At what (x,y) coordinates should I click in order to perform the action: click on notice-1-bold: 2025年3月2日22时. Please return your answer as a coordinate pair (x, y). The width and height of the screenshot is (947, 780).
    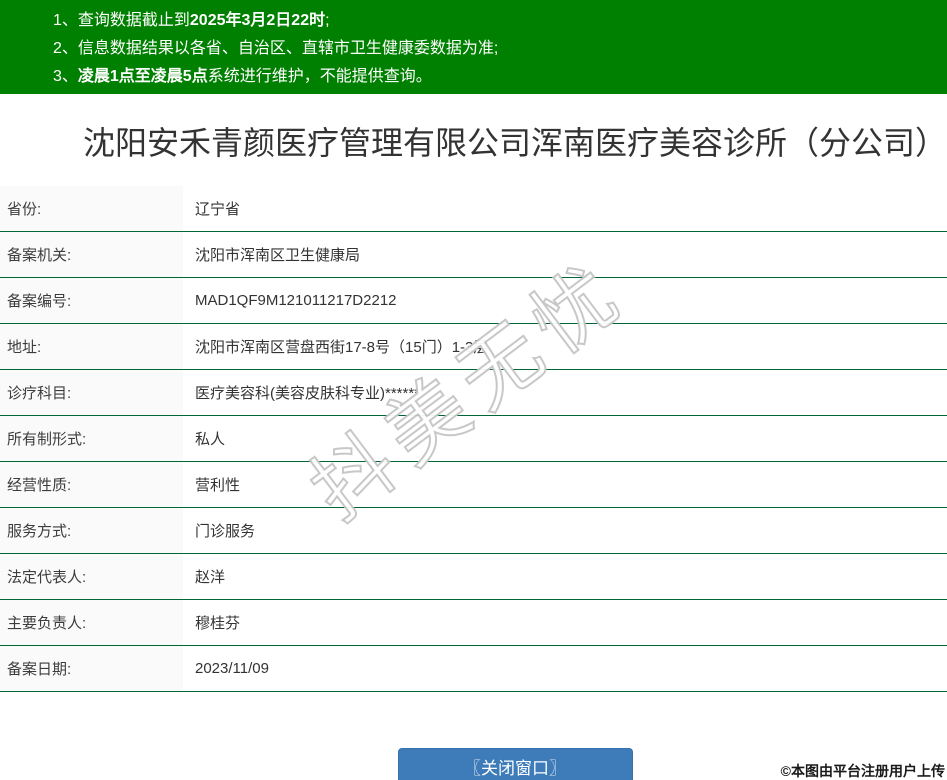
    Looking at the image, I should click on (257, 20).